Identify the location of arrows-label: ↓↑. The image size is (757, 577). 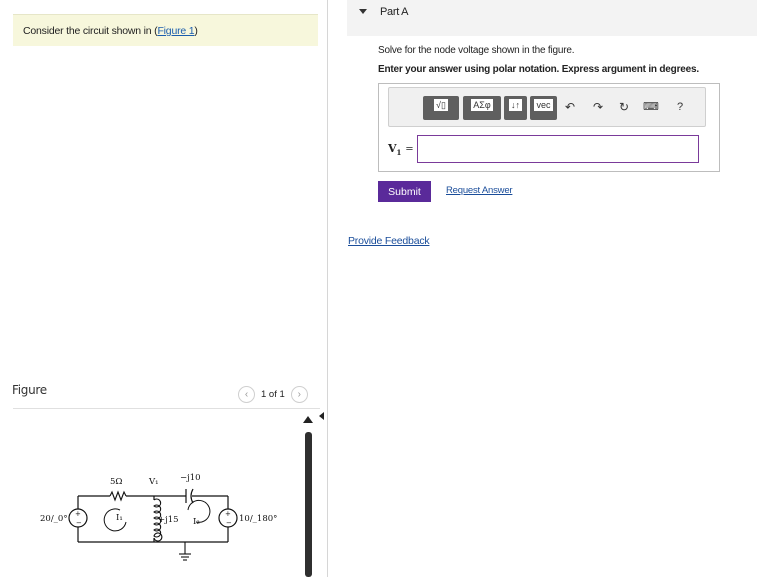
(515, 105).